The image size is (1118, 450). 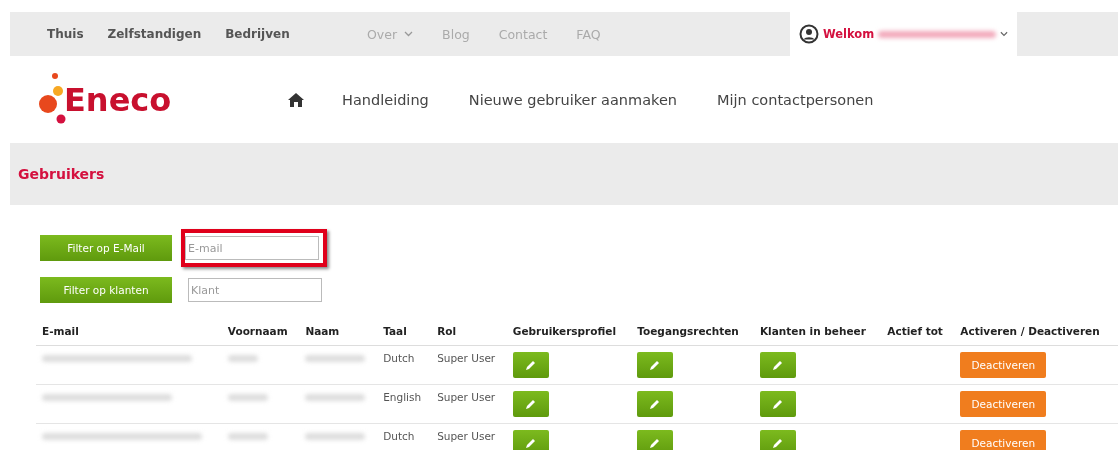 What do you see at coordinates (456, 34) in the screenshot?
I see `nav-link: Blog` at bounding box center [456, 34].